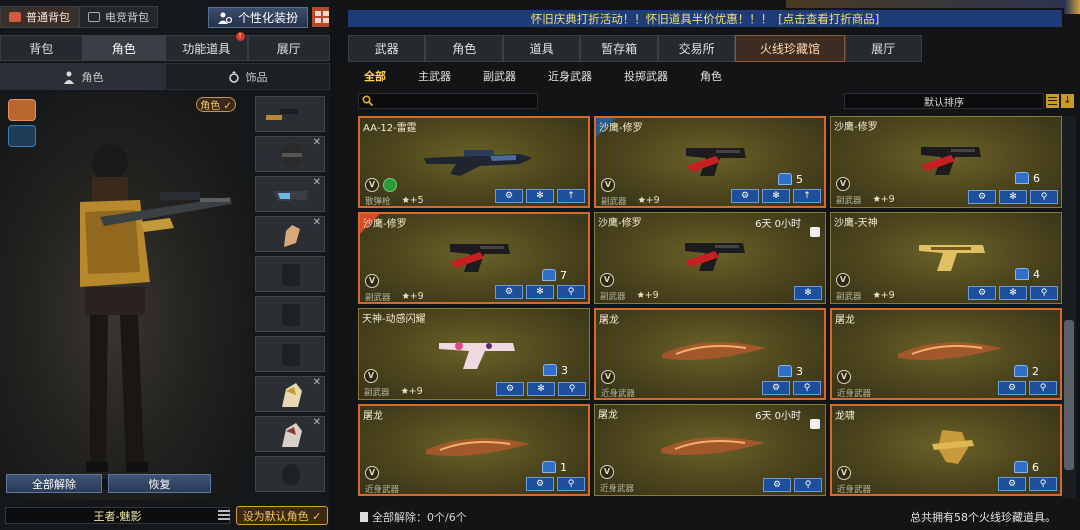  Describe the element at coordinates (646, 76) in the screenshot. I see `filter-throwing: 投掷武器` at that location.